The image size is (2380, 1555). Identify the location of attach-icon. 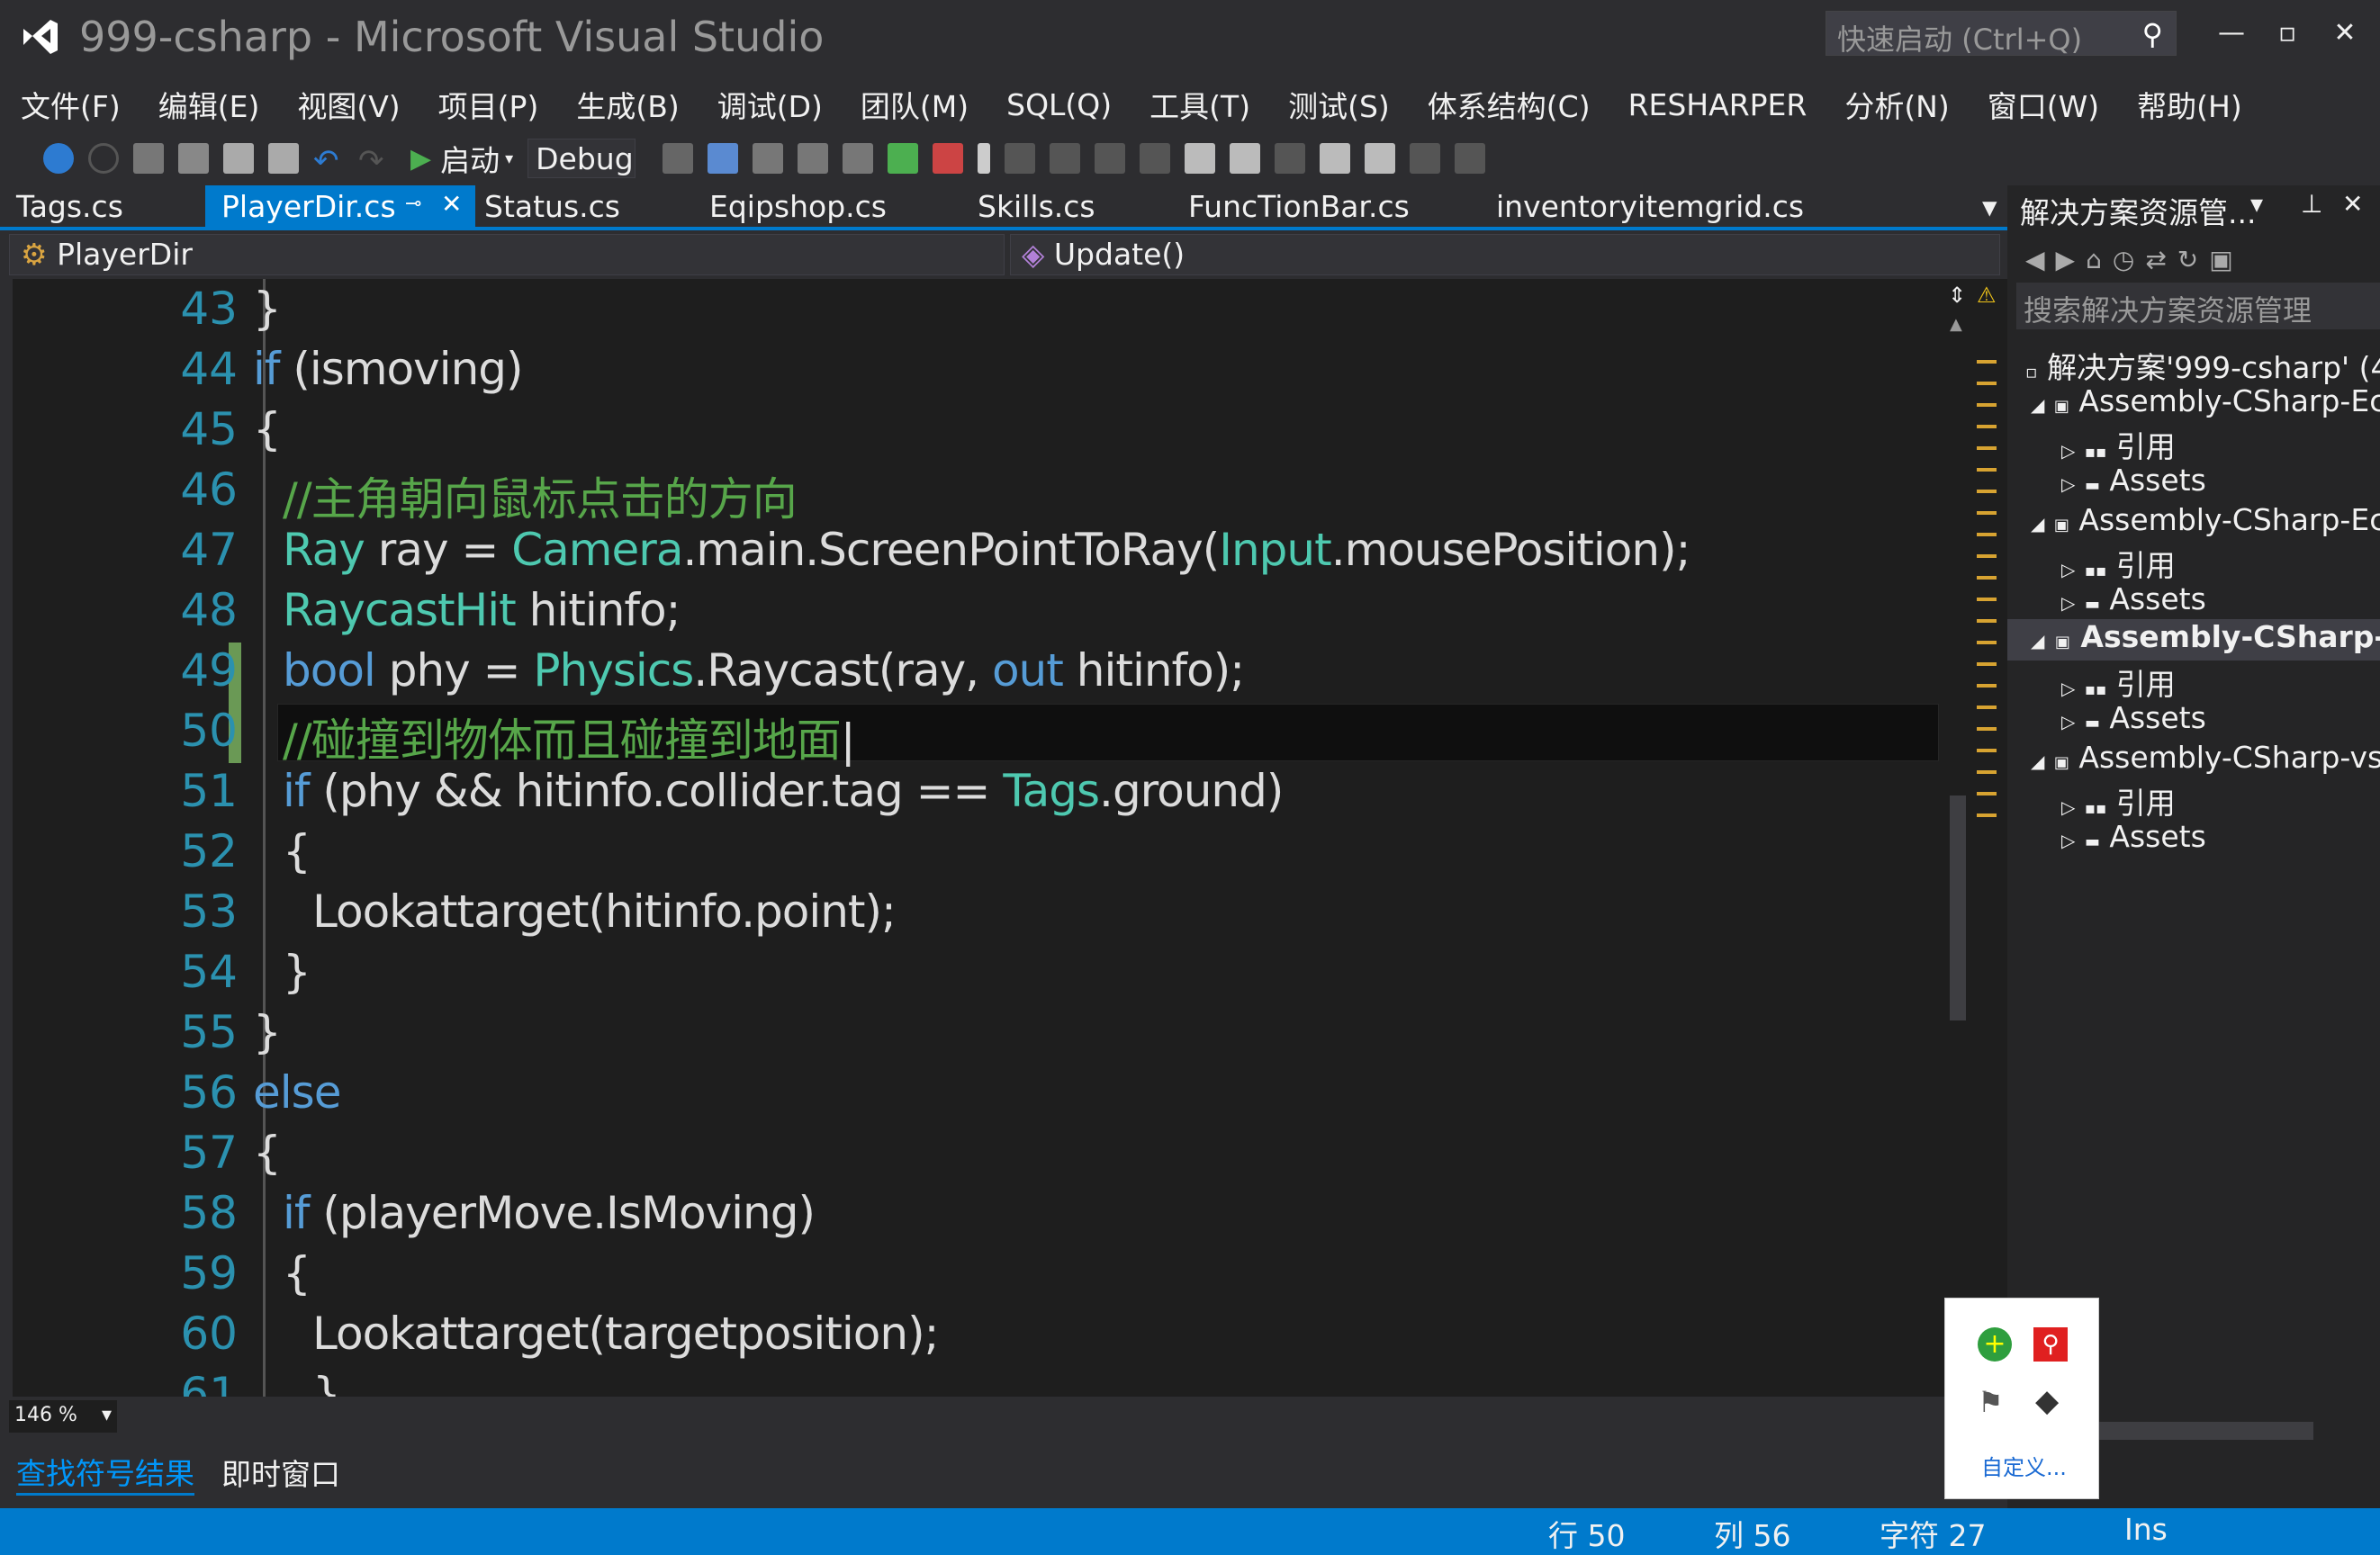
(679, 158).